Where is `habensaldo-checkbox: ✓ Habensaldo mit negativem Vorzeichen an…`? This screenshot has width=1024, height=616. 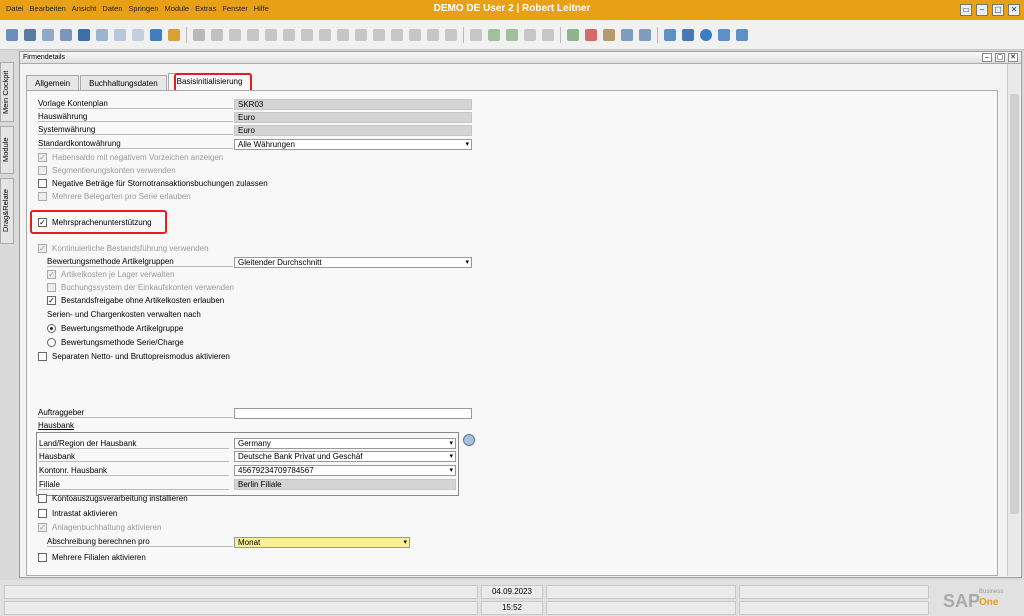
habensaldo-checkbox: ✓ Habensaldo mit negativem Vorzeichen an… is located at coordinates (130, 157).